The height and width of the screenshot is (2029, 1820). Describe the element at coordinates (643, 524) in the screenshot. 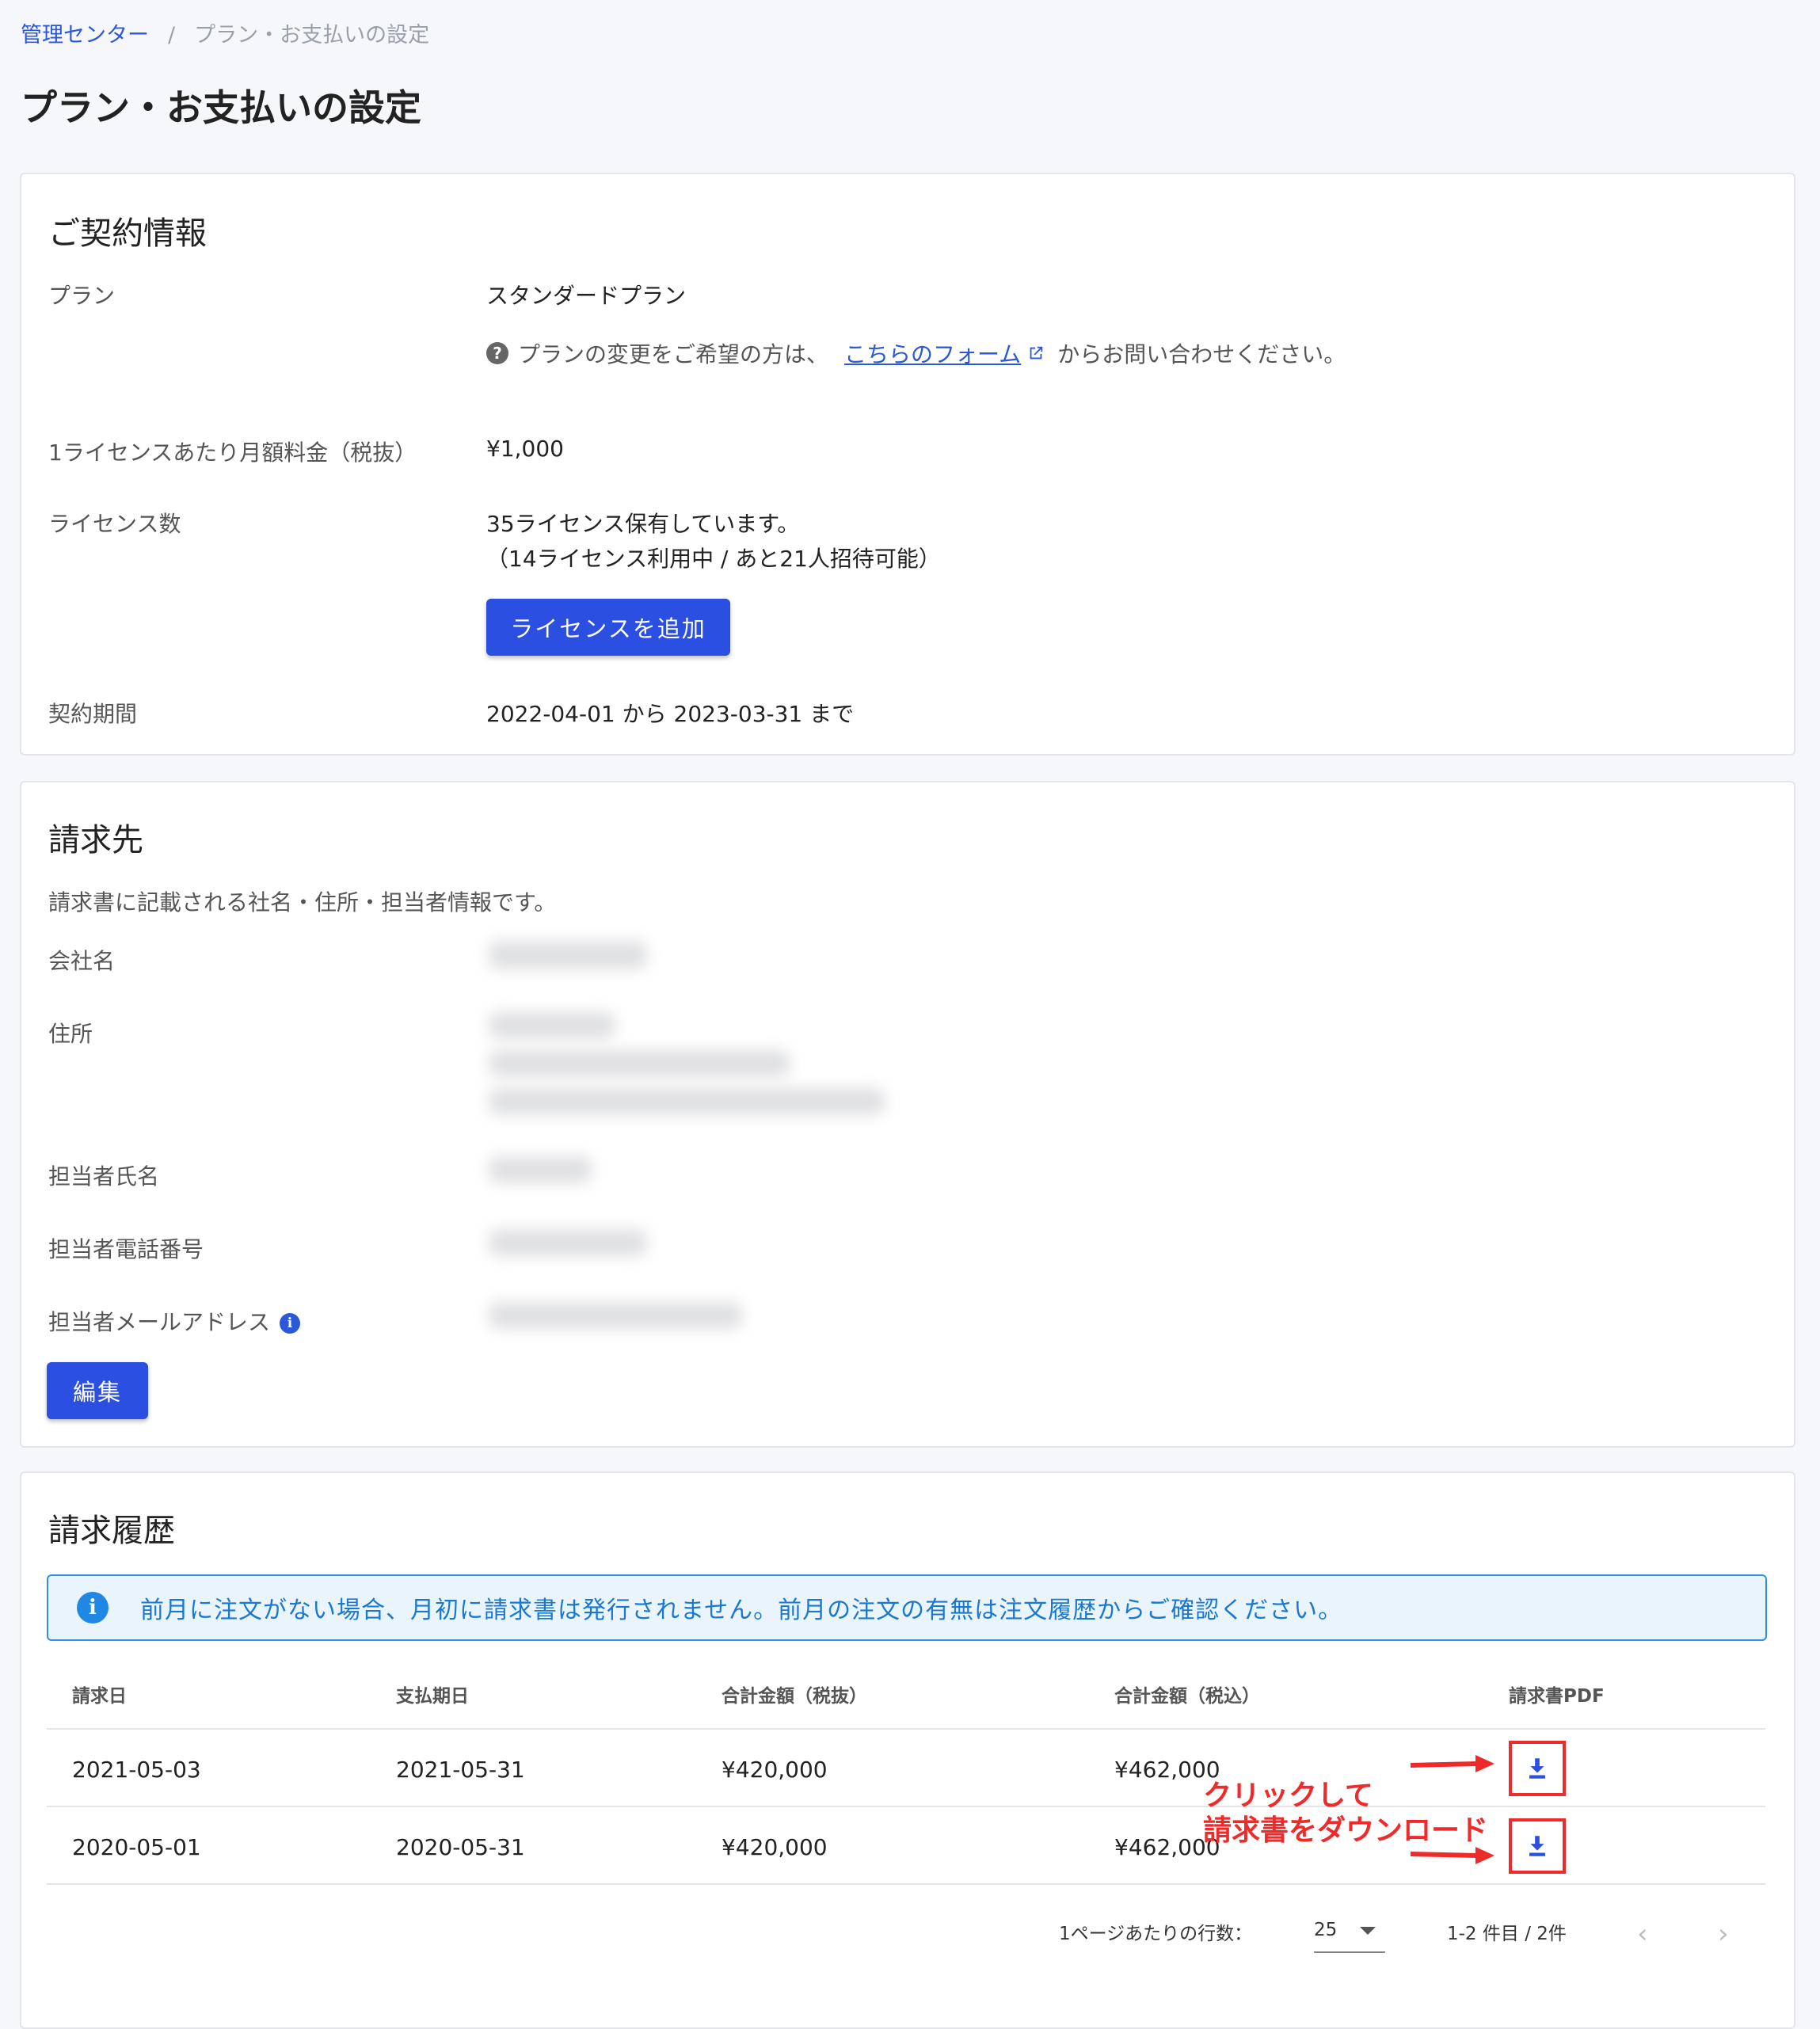

I see `licenses-held: 35ライセンス保有しています。` at that location.